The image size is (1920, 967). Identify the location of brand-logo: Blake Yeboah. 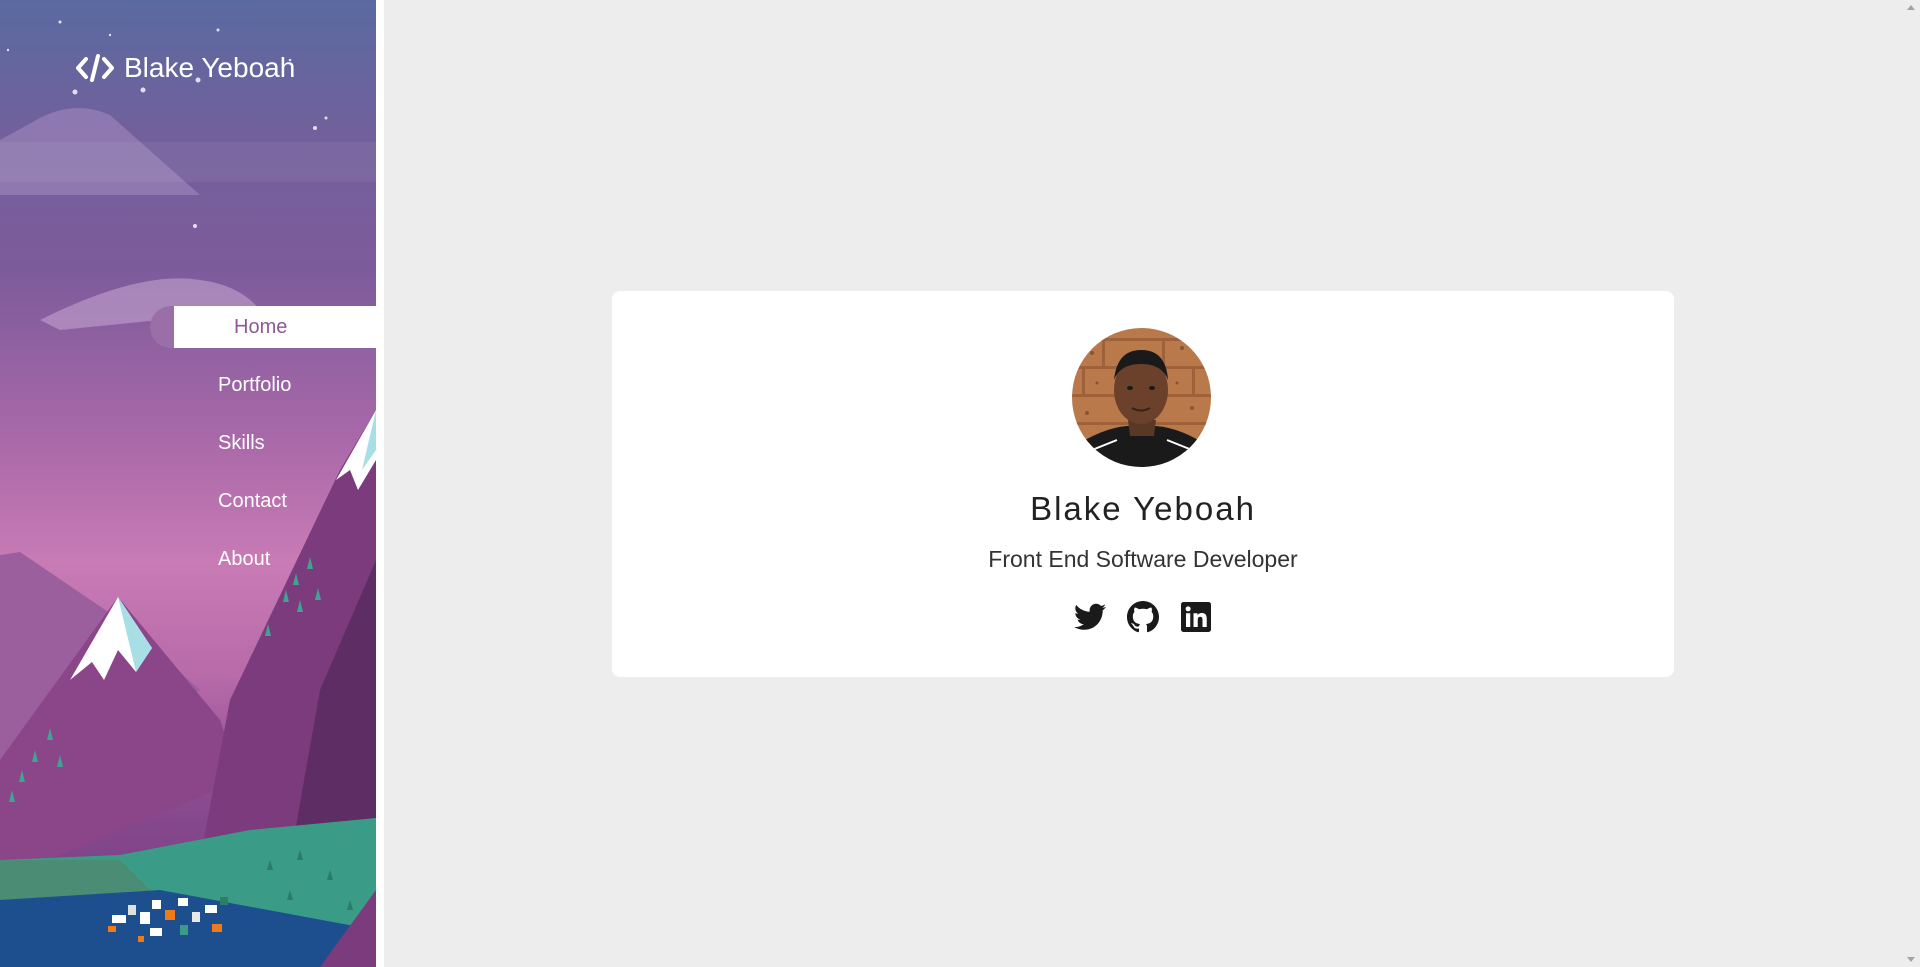
(185, 68).